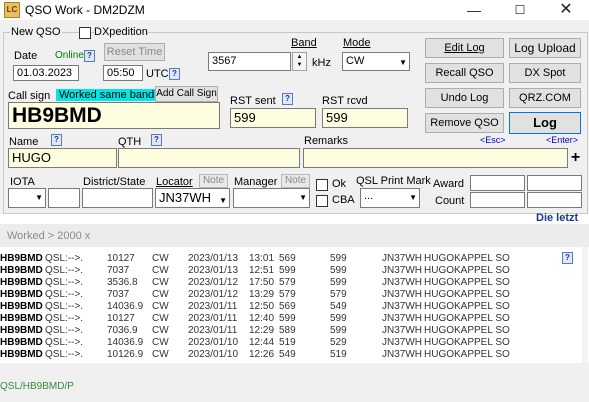  I want to click on dxpedition-label: DXpedition, so click(121, 32).